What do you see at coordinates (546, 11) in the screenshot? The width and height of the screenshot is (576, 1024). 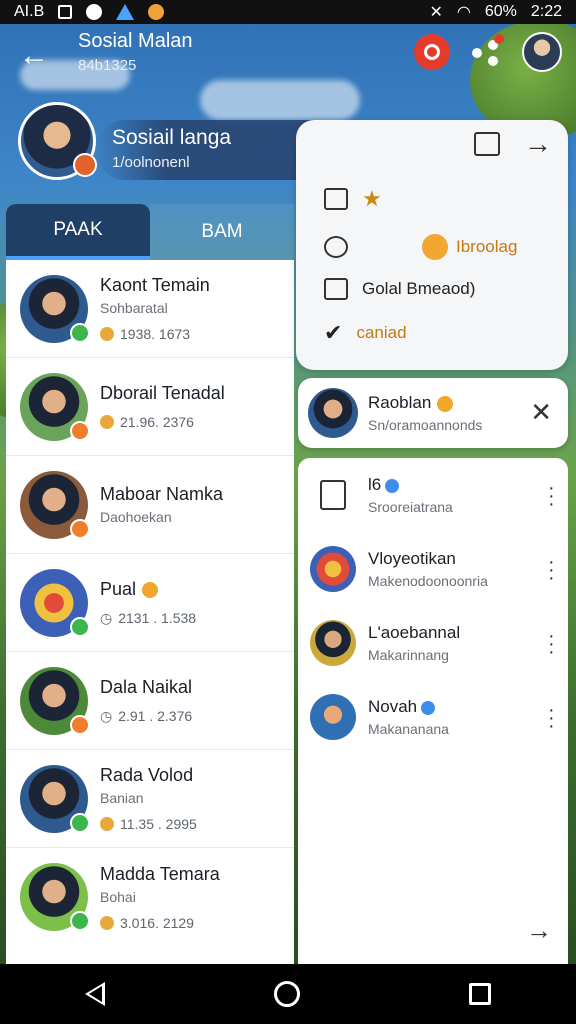 I see `time-label: 2:22` at bounding box center [546, 11].